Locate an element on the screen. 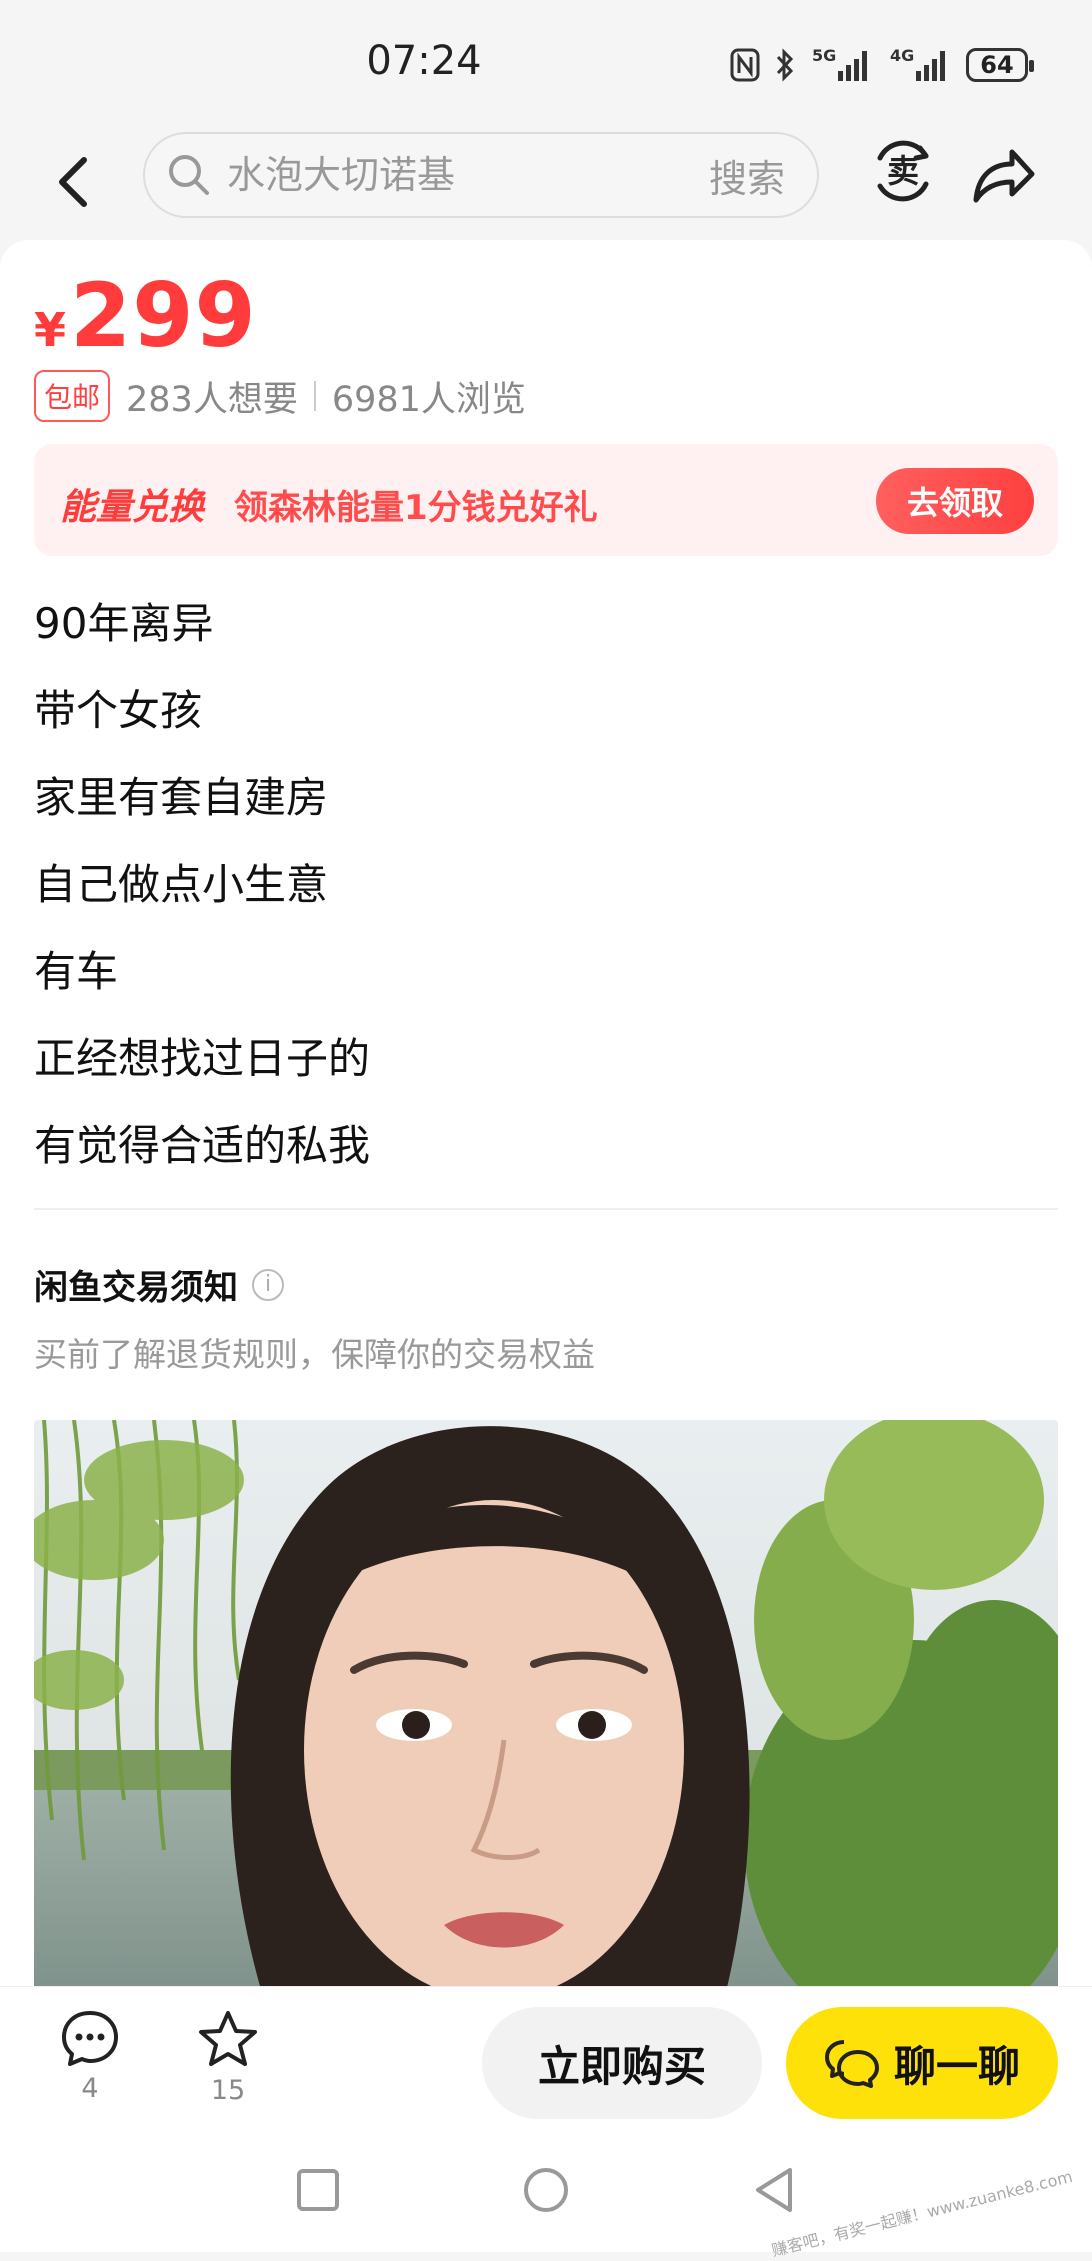 The width and height of the screenshot is (1092, 2261). top-navigation: 搜索 卖 is located at coordinates (546, 185).